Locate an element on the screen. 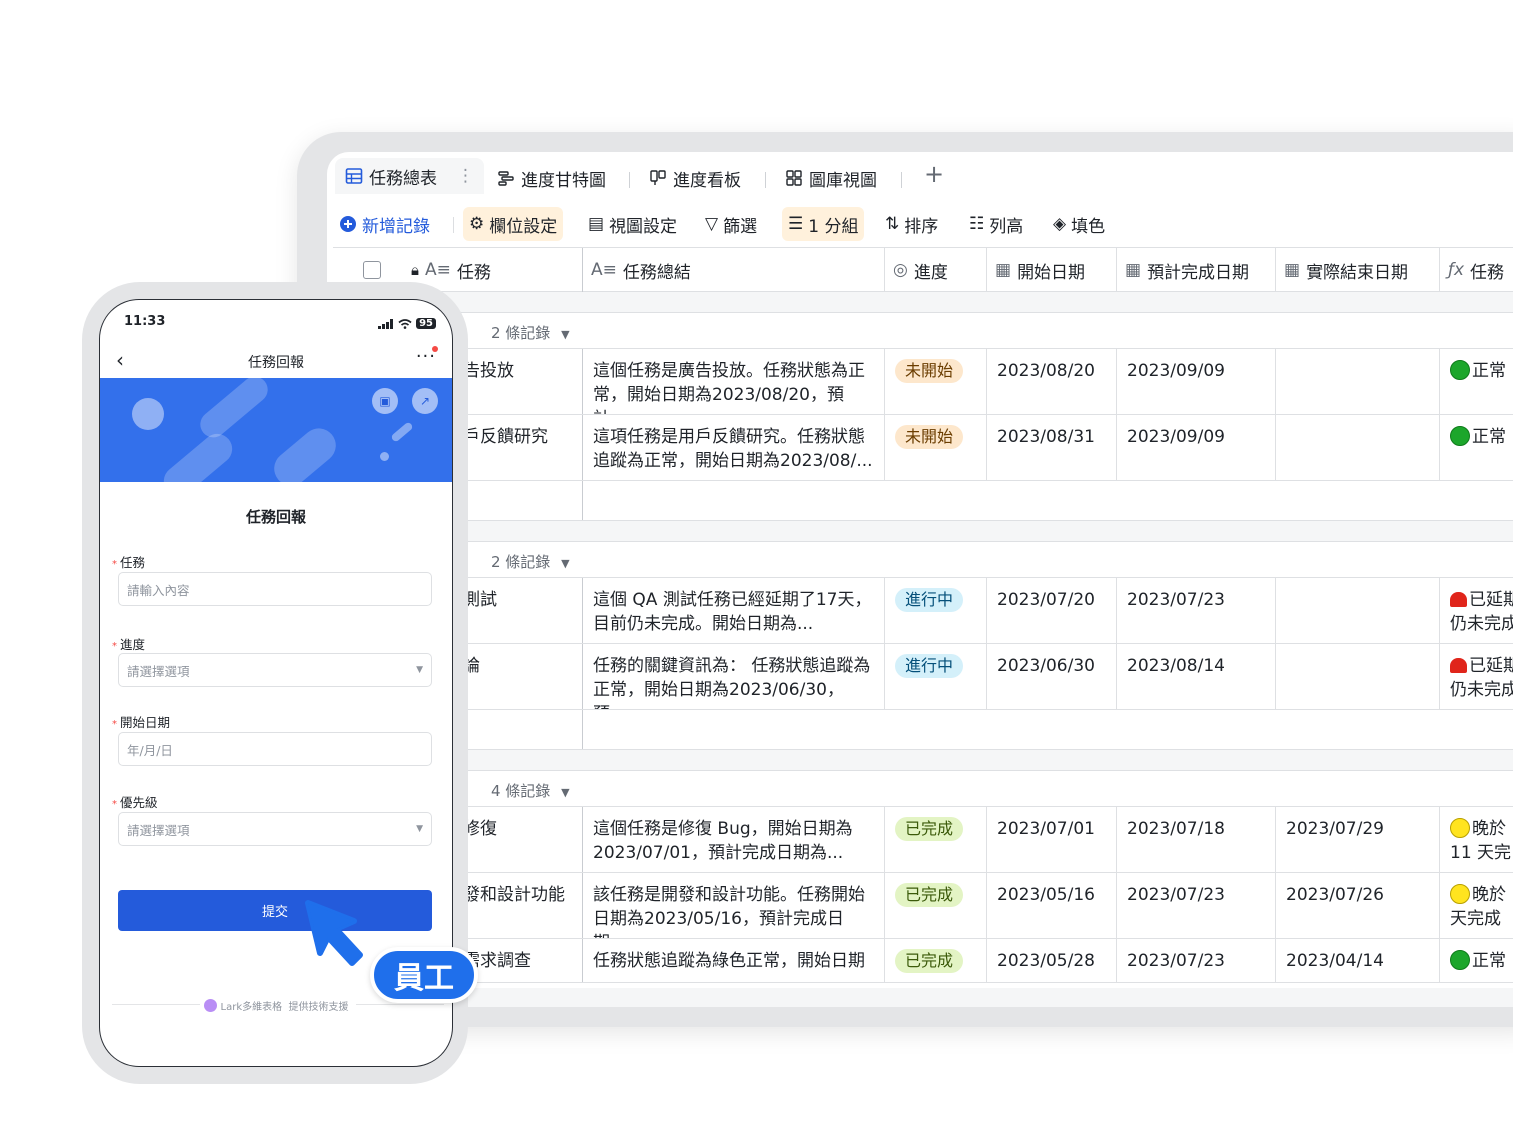 This screenshot has width=1513, height=1131. filter-button: ▽ 篩選 is located at coordinates (731, 224).